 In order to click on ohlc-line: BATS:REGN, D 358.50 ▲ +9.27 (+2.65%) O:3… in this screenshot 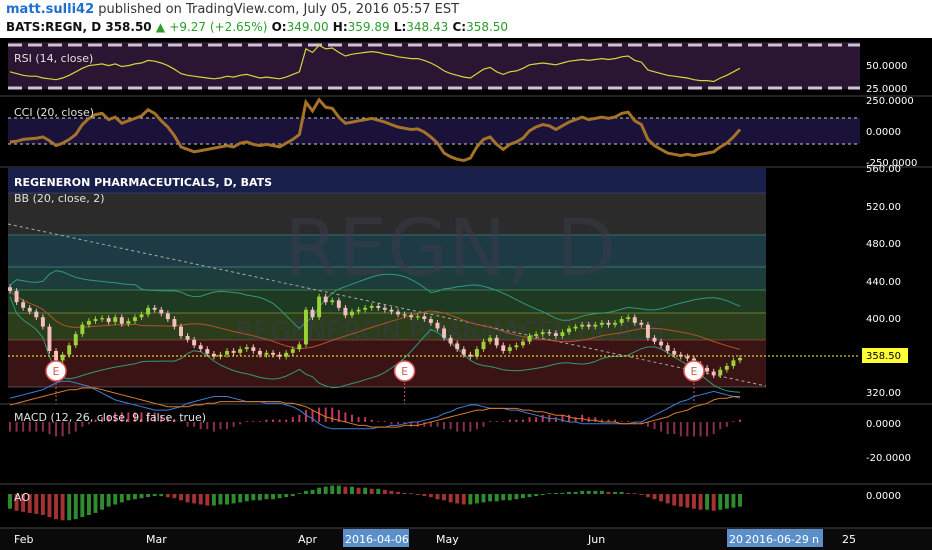, I will do `click(257, 27)`.